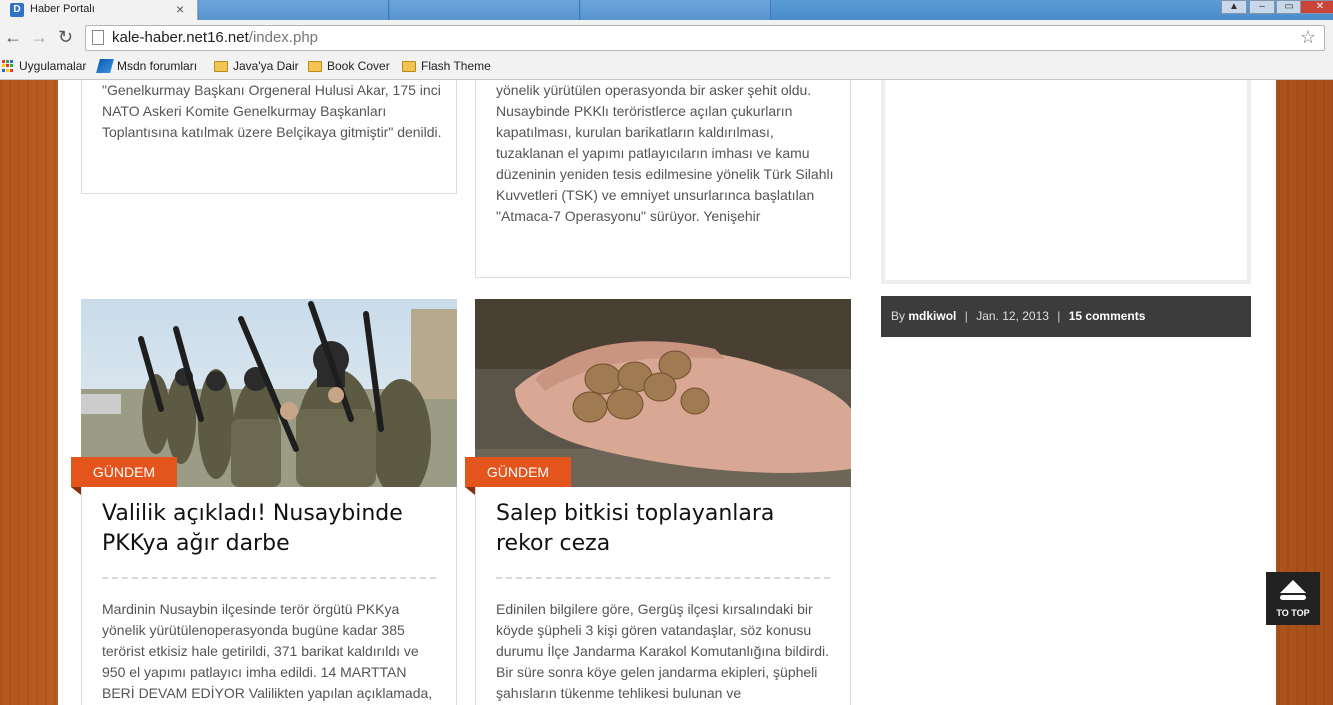 The image size is (1333, 705). Describe the element at coordinates (157, 66) in the screenshot. I see `bookmark-label: Msdn forumları` at that location.